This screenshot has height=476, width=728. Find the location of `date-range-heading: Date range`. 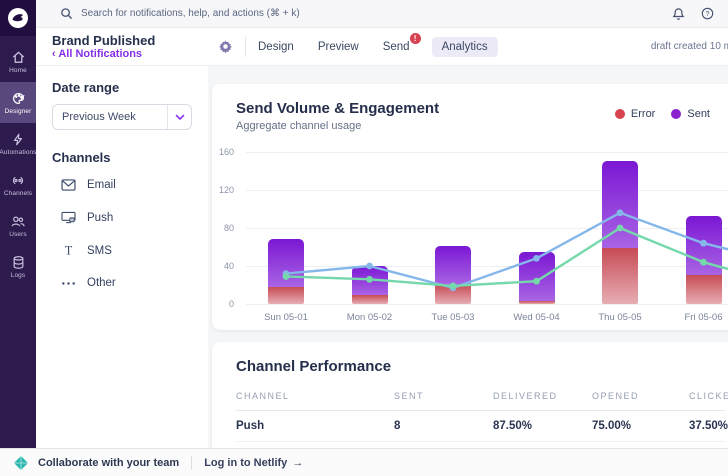

date-range-heading: Date range is located at coordinates (86, 87).